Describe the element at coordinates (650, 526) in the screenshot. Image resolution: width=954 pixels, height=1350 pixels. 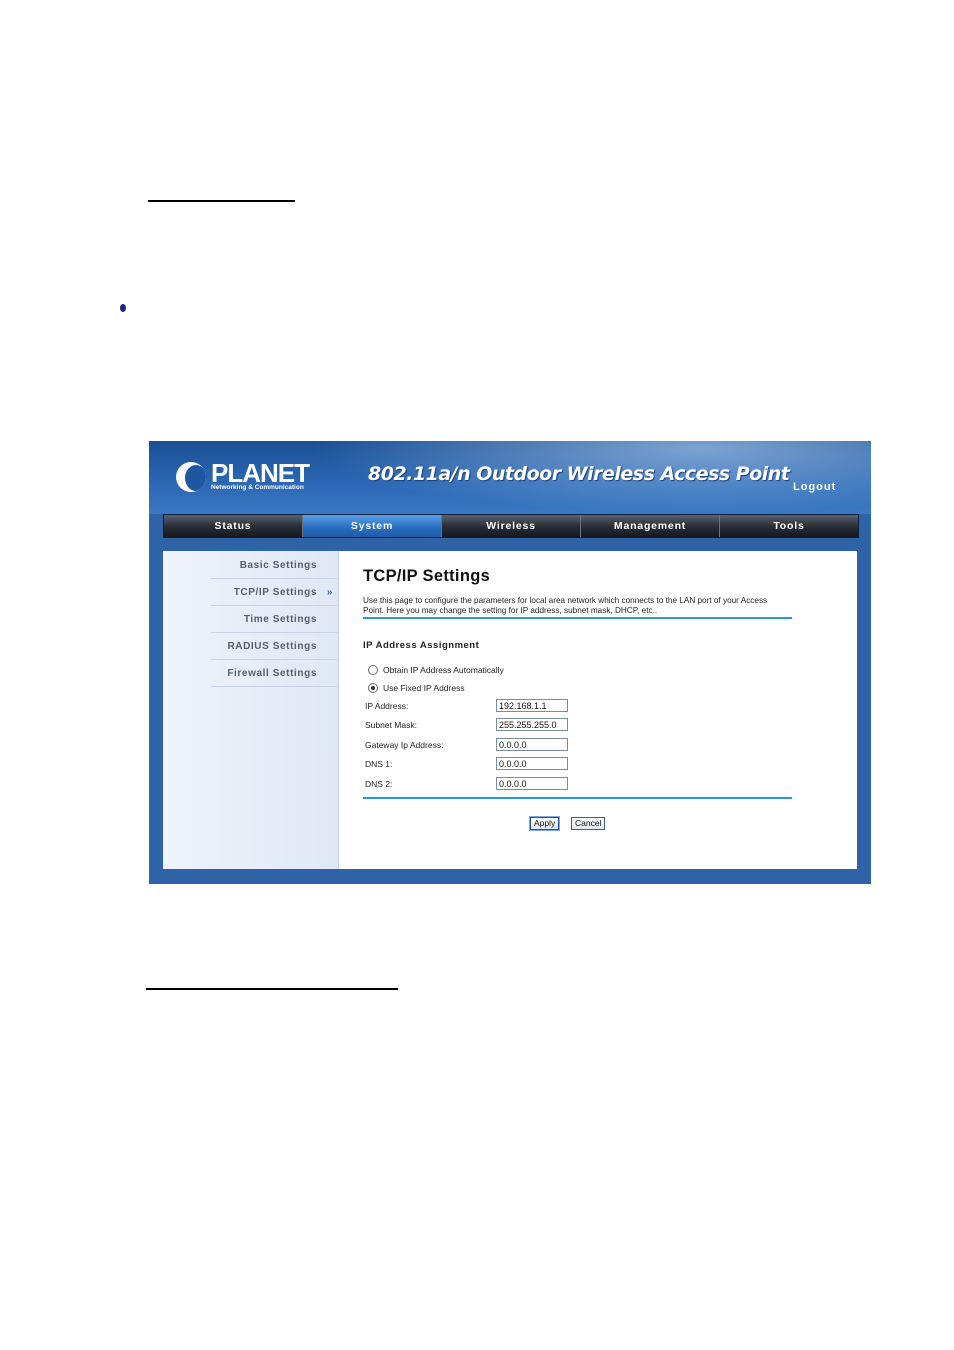
I see `tab-management: Management` at that location.